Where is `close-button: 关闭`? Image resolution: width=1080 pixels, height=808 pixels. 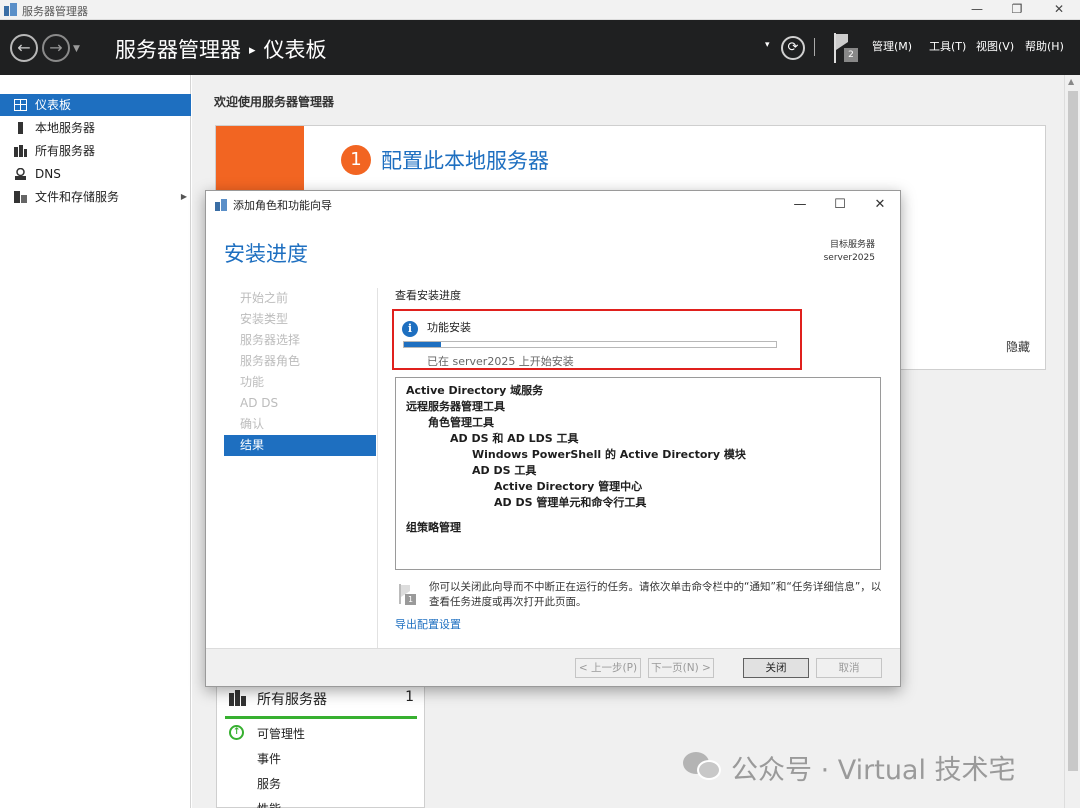 close-button: 关闭 is located at coordinates (776, 668).